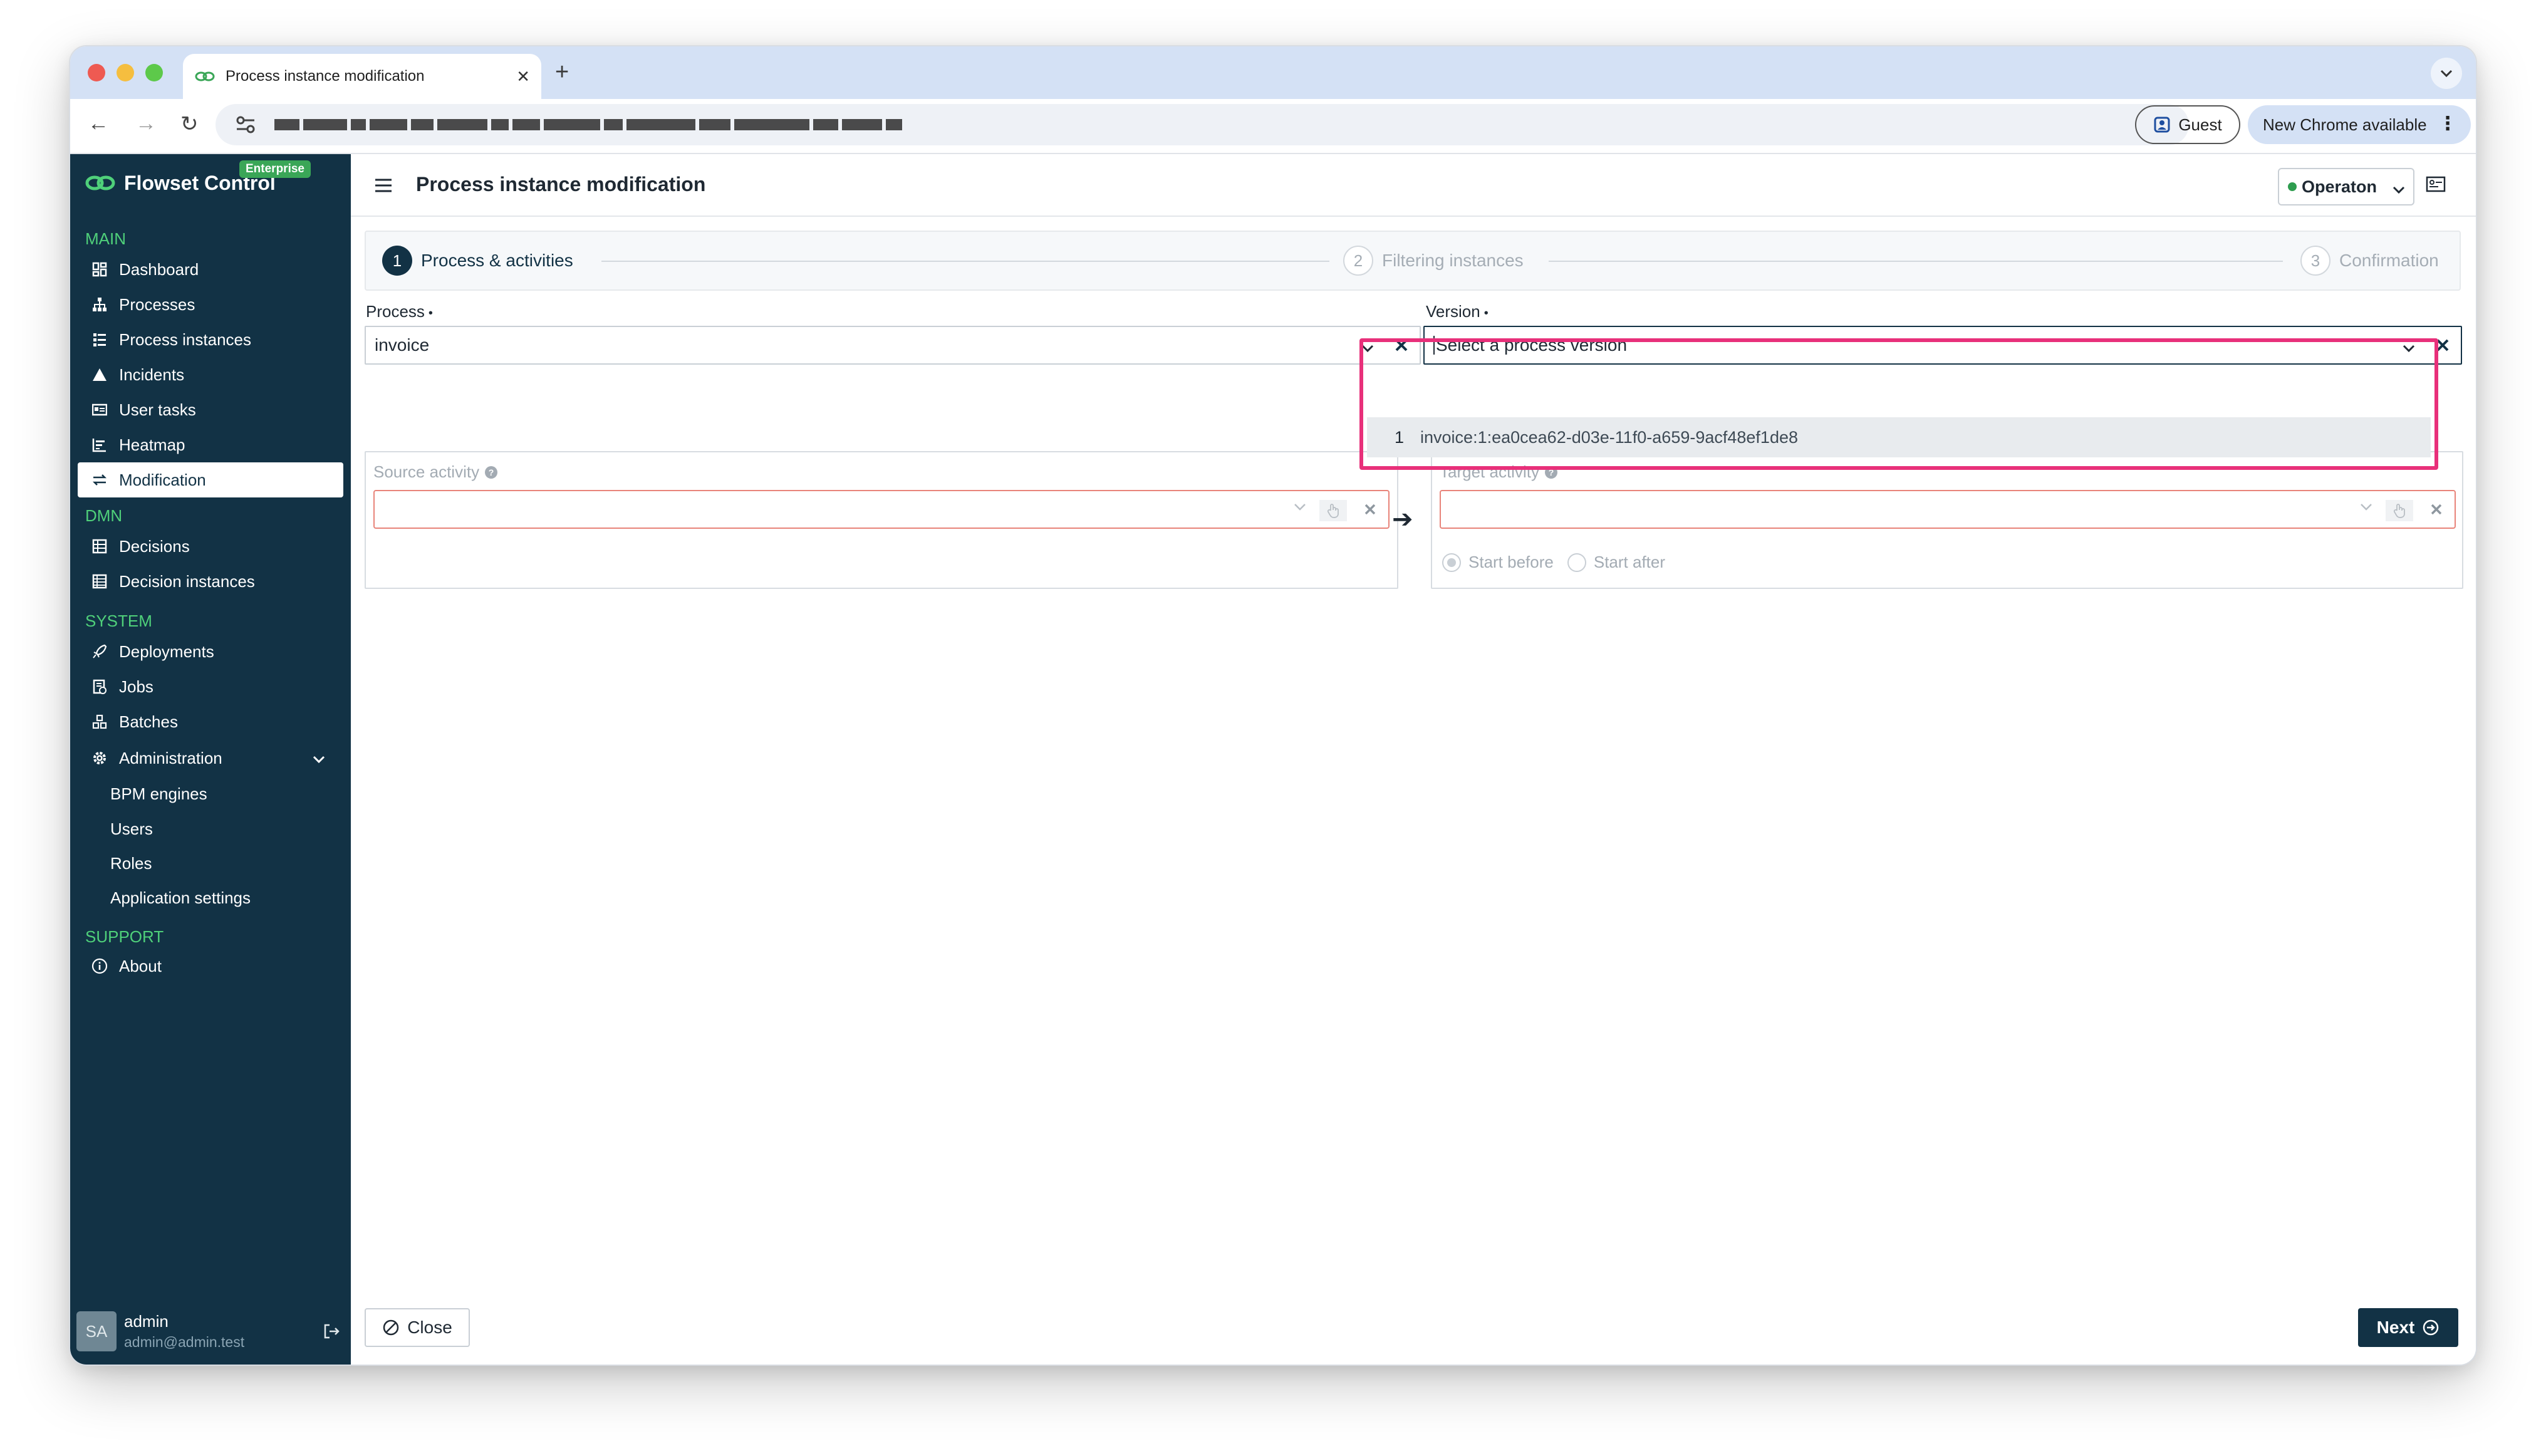 This screenshot has width=2546, height=1456. I want to click on logout-icon, so click(331, 1333).